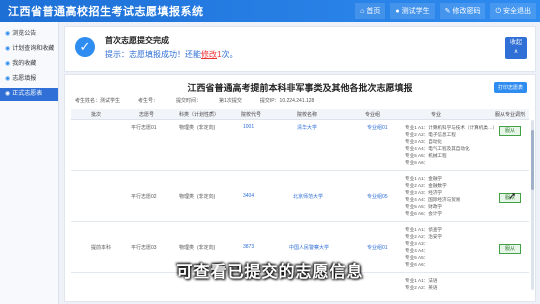 The image size is (540, 304). What do you see at coordinates (199, 115) in the screenshot?
I see `header-subject: 科类（计划性质）` at bounding box center [199, 115].